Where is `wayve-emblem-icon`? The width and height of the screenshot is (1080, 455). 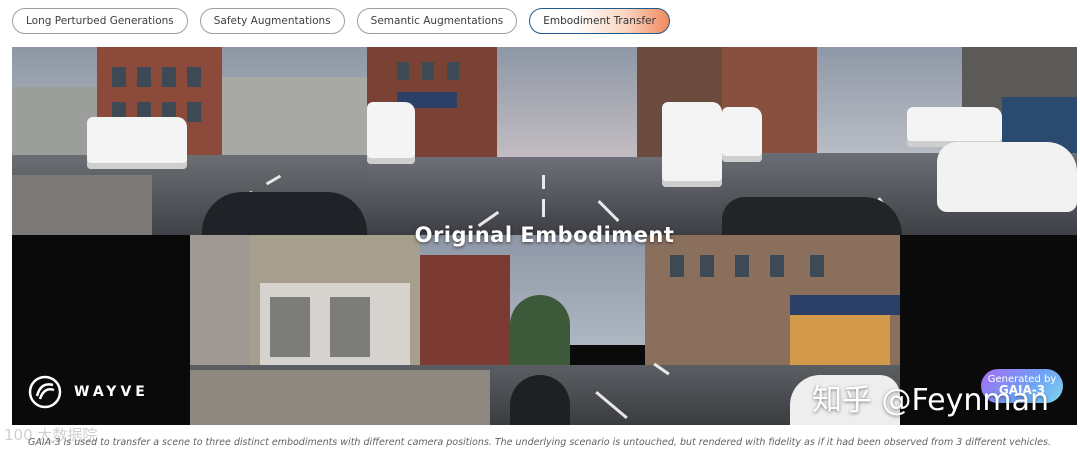
wayve-emblem-icon is located at coordinates (45, 392).